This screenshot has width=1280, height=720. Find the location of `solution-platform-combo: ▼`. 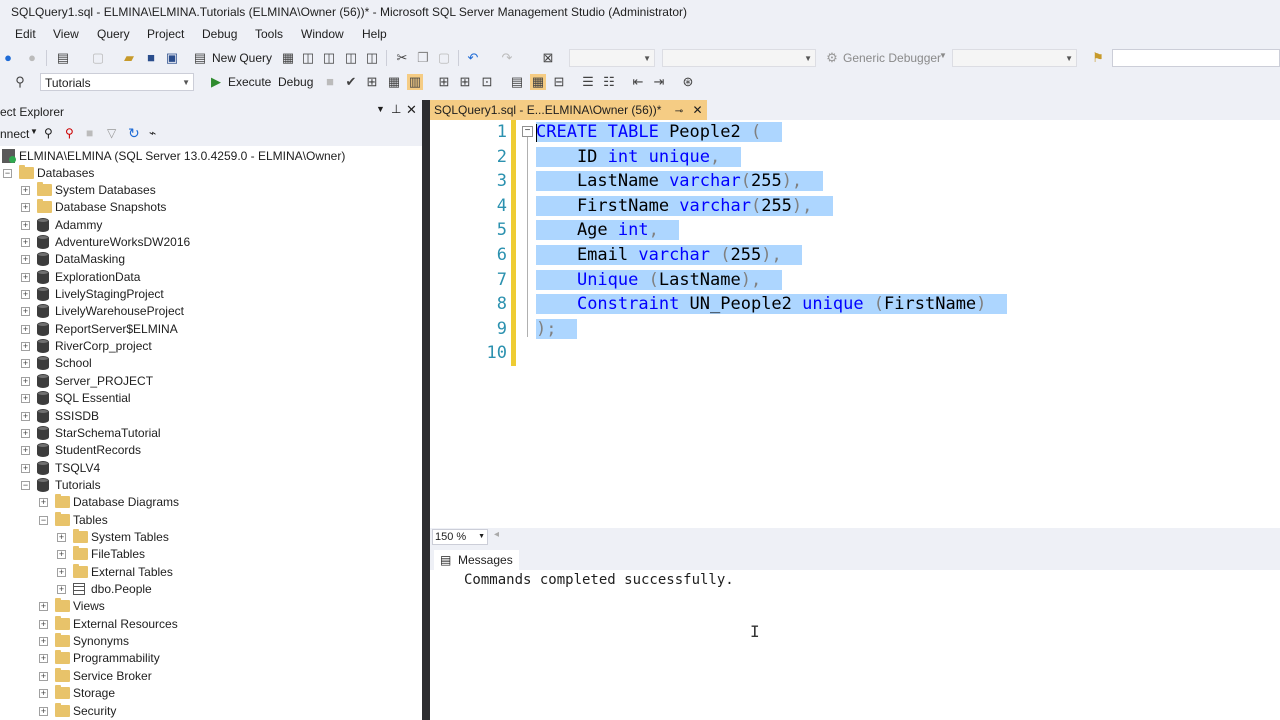

solution-platform-combo: ▼ is located at coordinates (739, 58).